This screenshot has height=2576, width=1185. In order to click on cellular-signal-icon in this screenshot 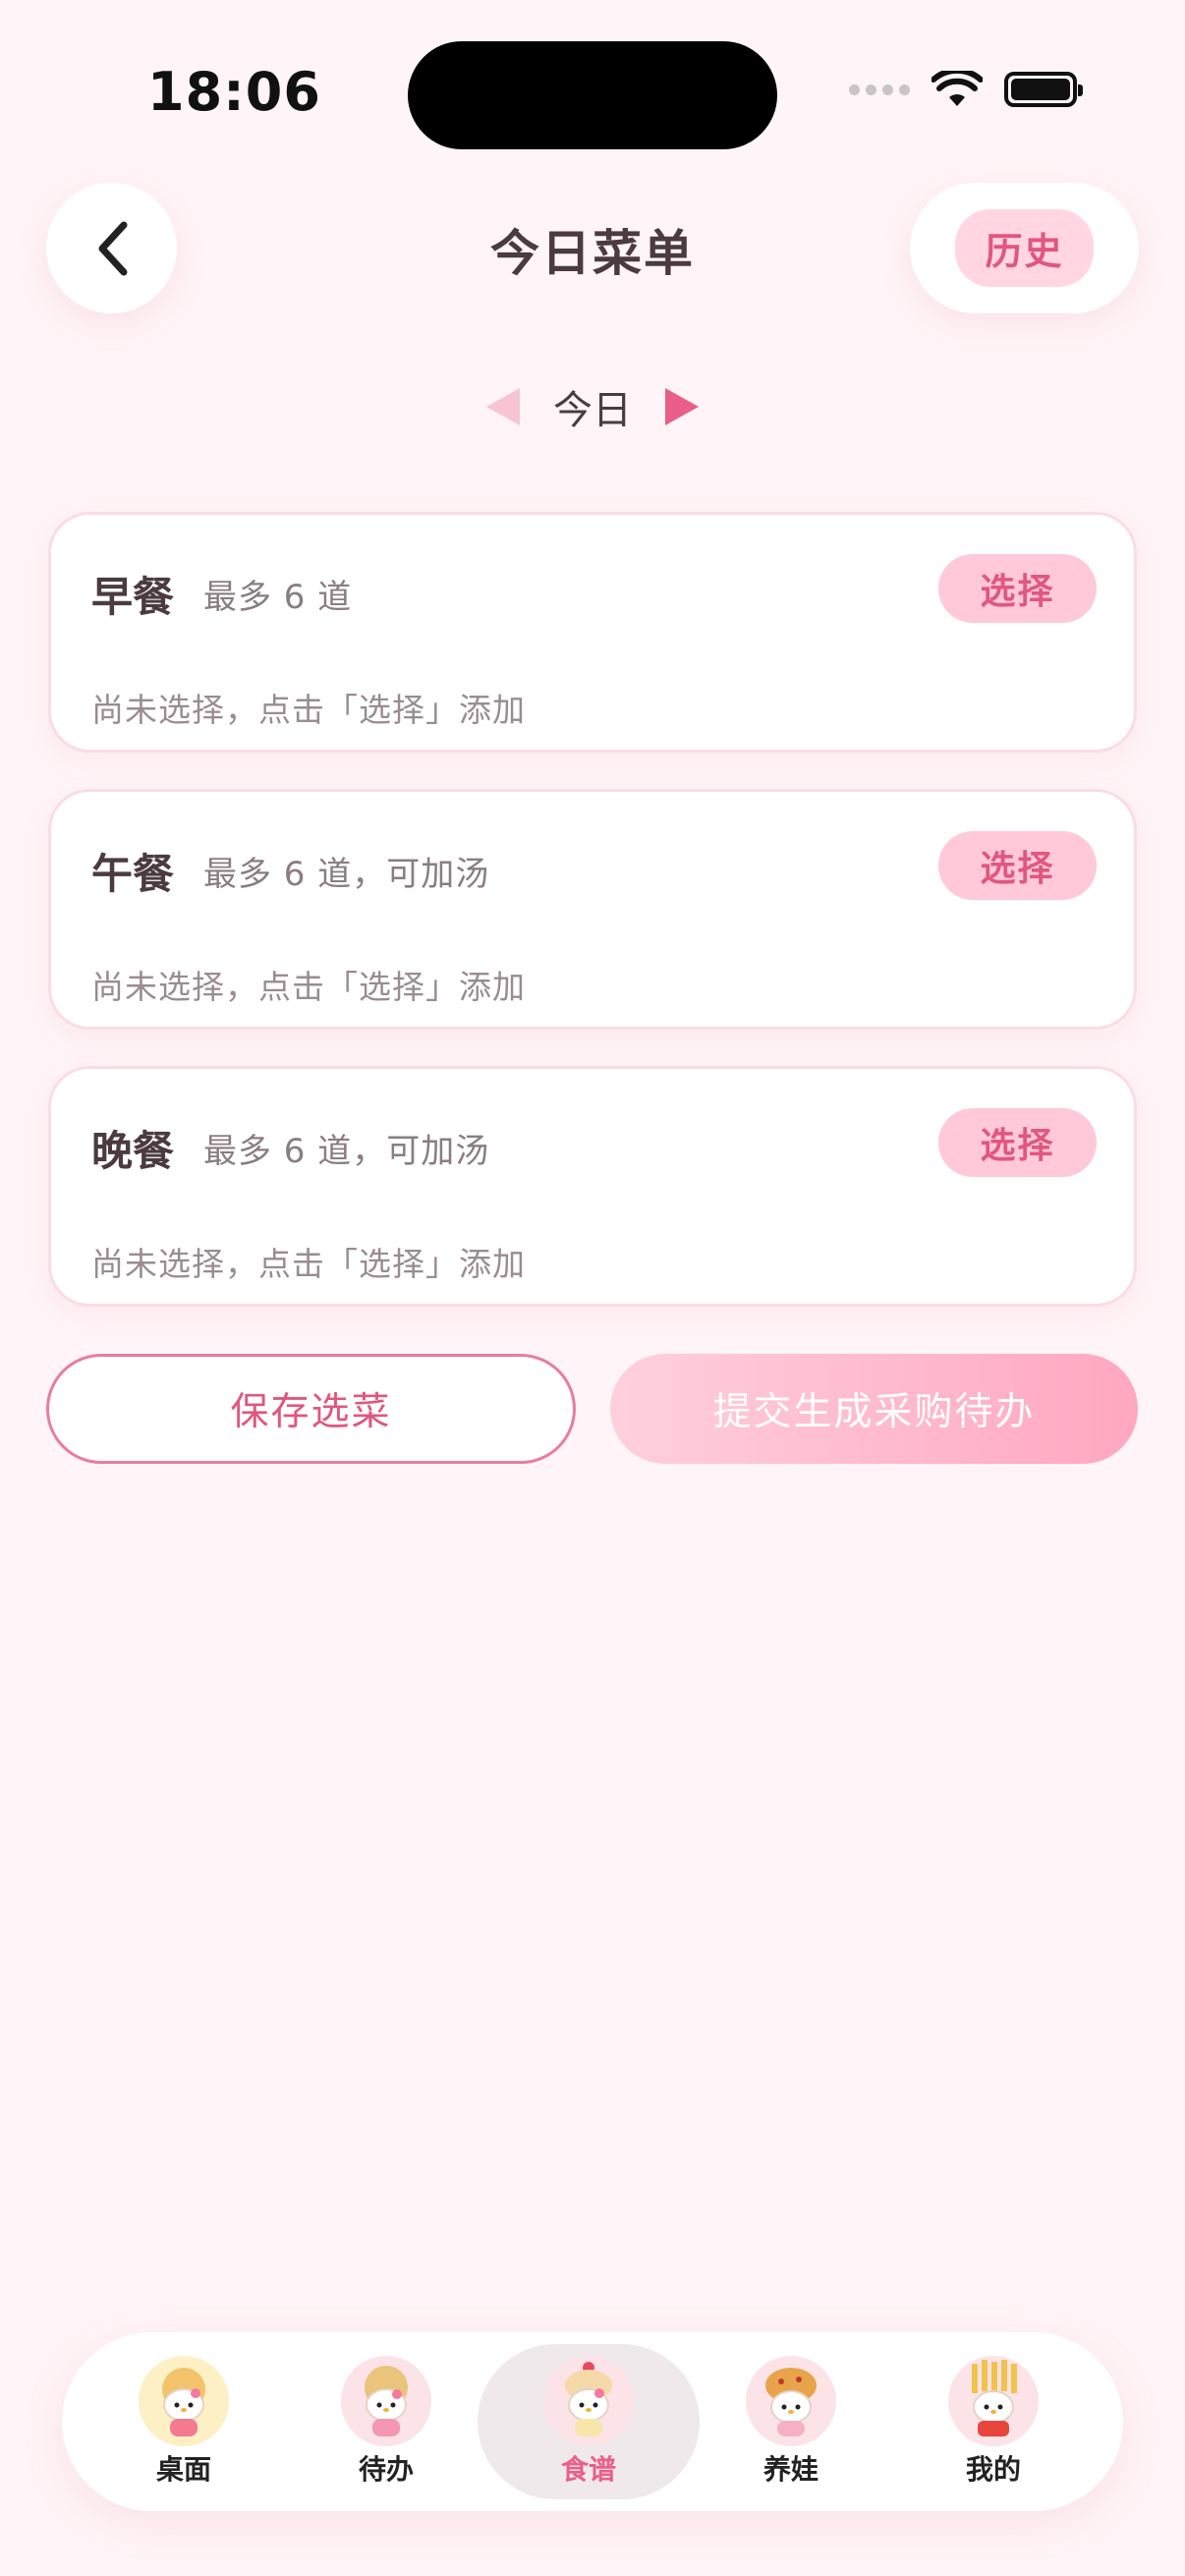, I will do `click(880, 89)`.